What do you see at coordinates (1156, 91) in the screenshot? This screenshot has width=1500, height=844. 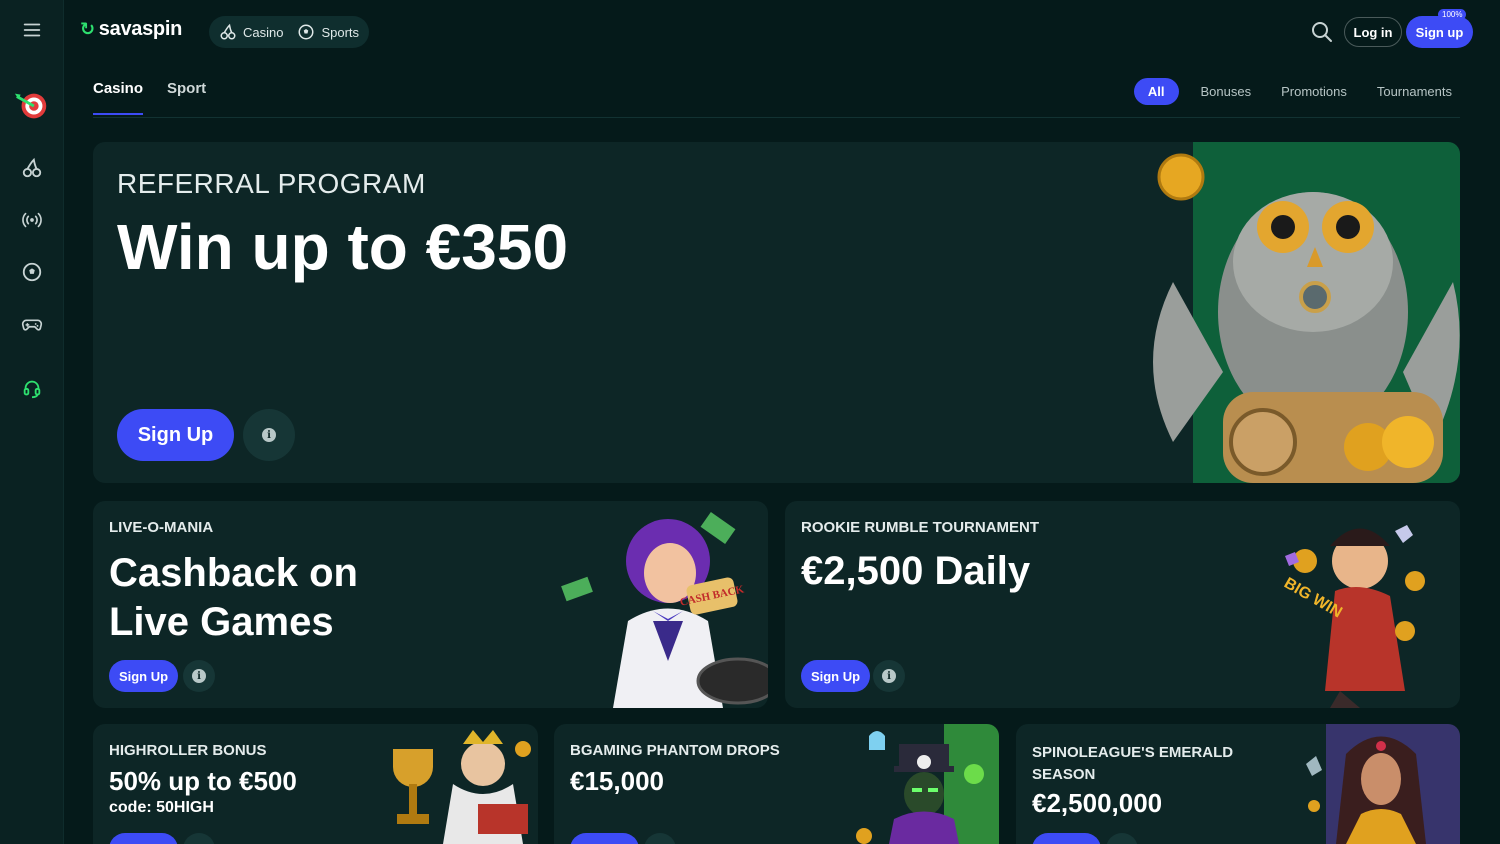 I see `filter-all: All` at bounding box center [1156, 91].